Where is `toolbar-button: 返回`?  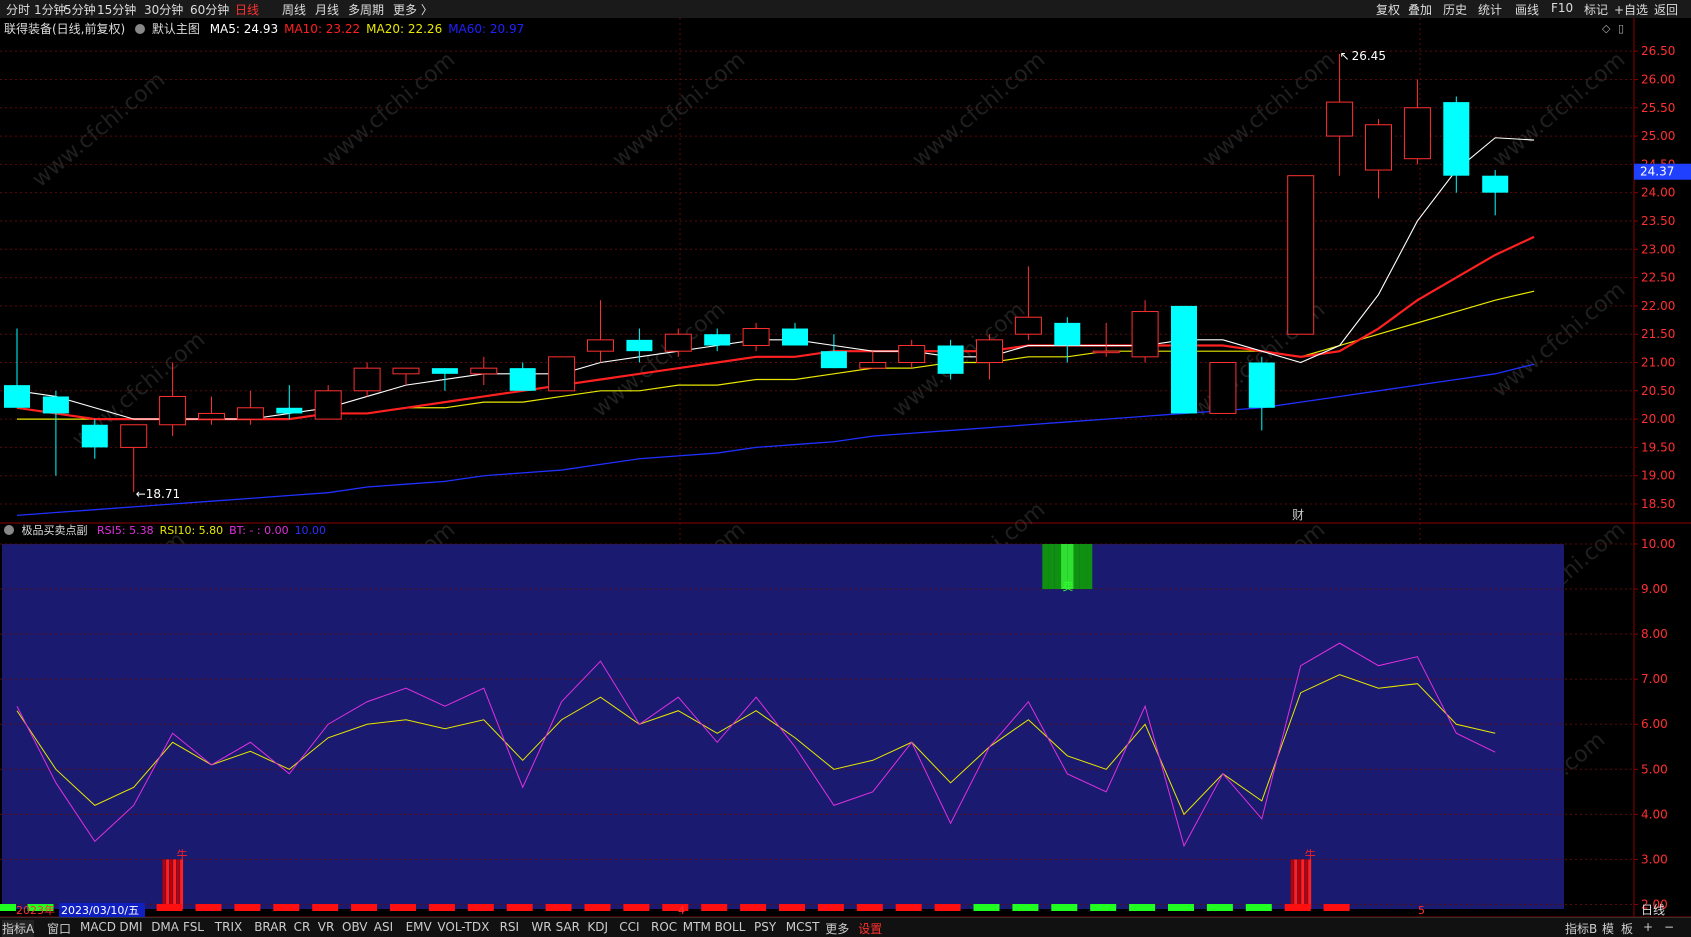
toolbar-button: 返回 is located at coordinates (1666, 9).